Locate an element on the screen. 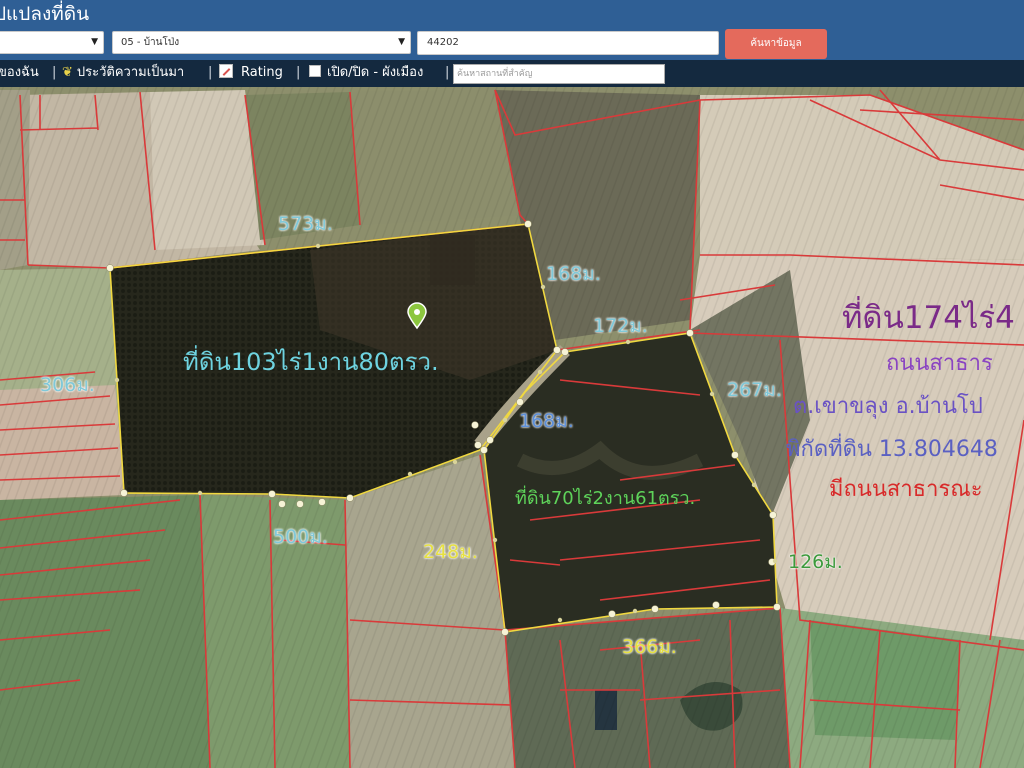  zoning-toggle: เปิด/ปิด - ผังเมือง is located at coordinates (366, 73).